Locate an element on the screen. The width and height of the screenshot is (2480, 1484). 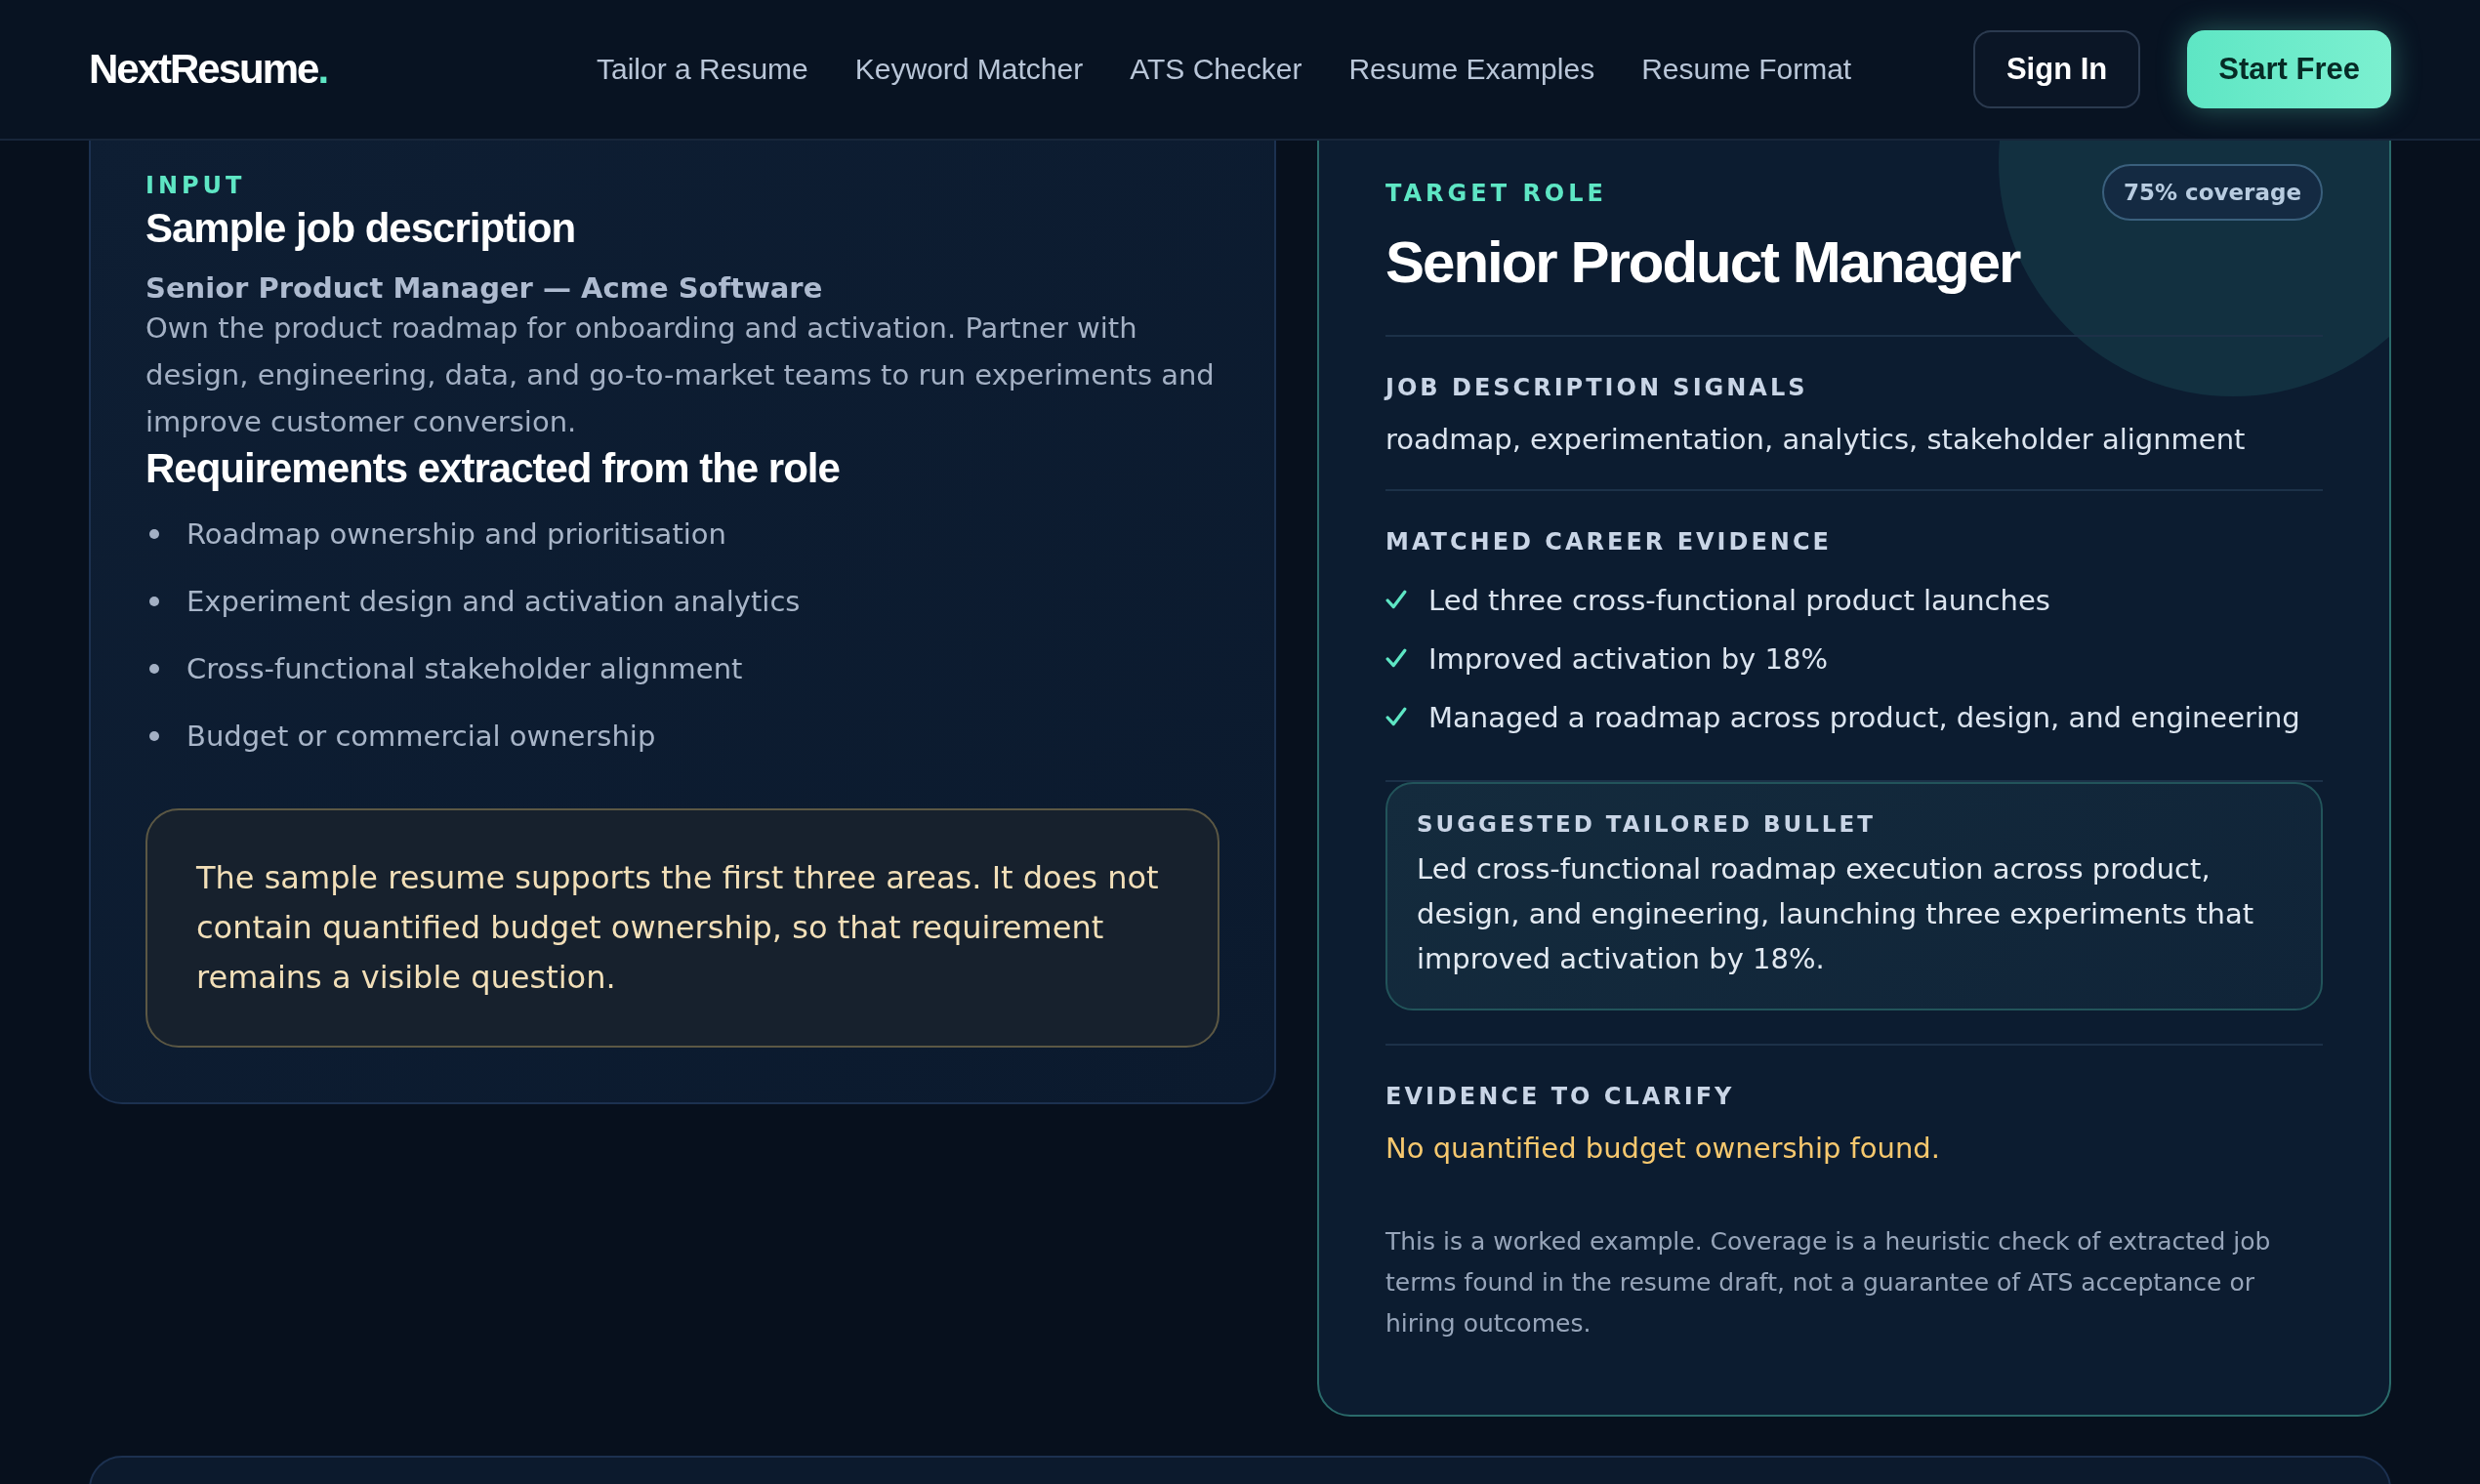
requirement-text: Cross-functional stakeholder alignment is located at coordinates (465, 668).